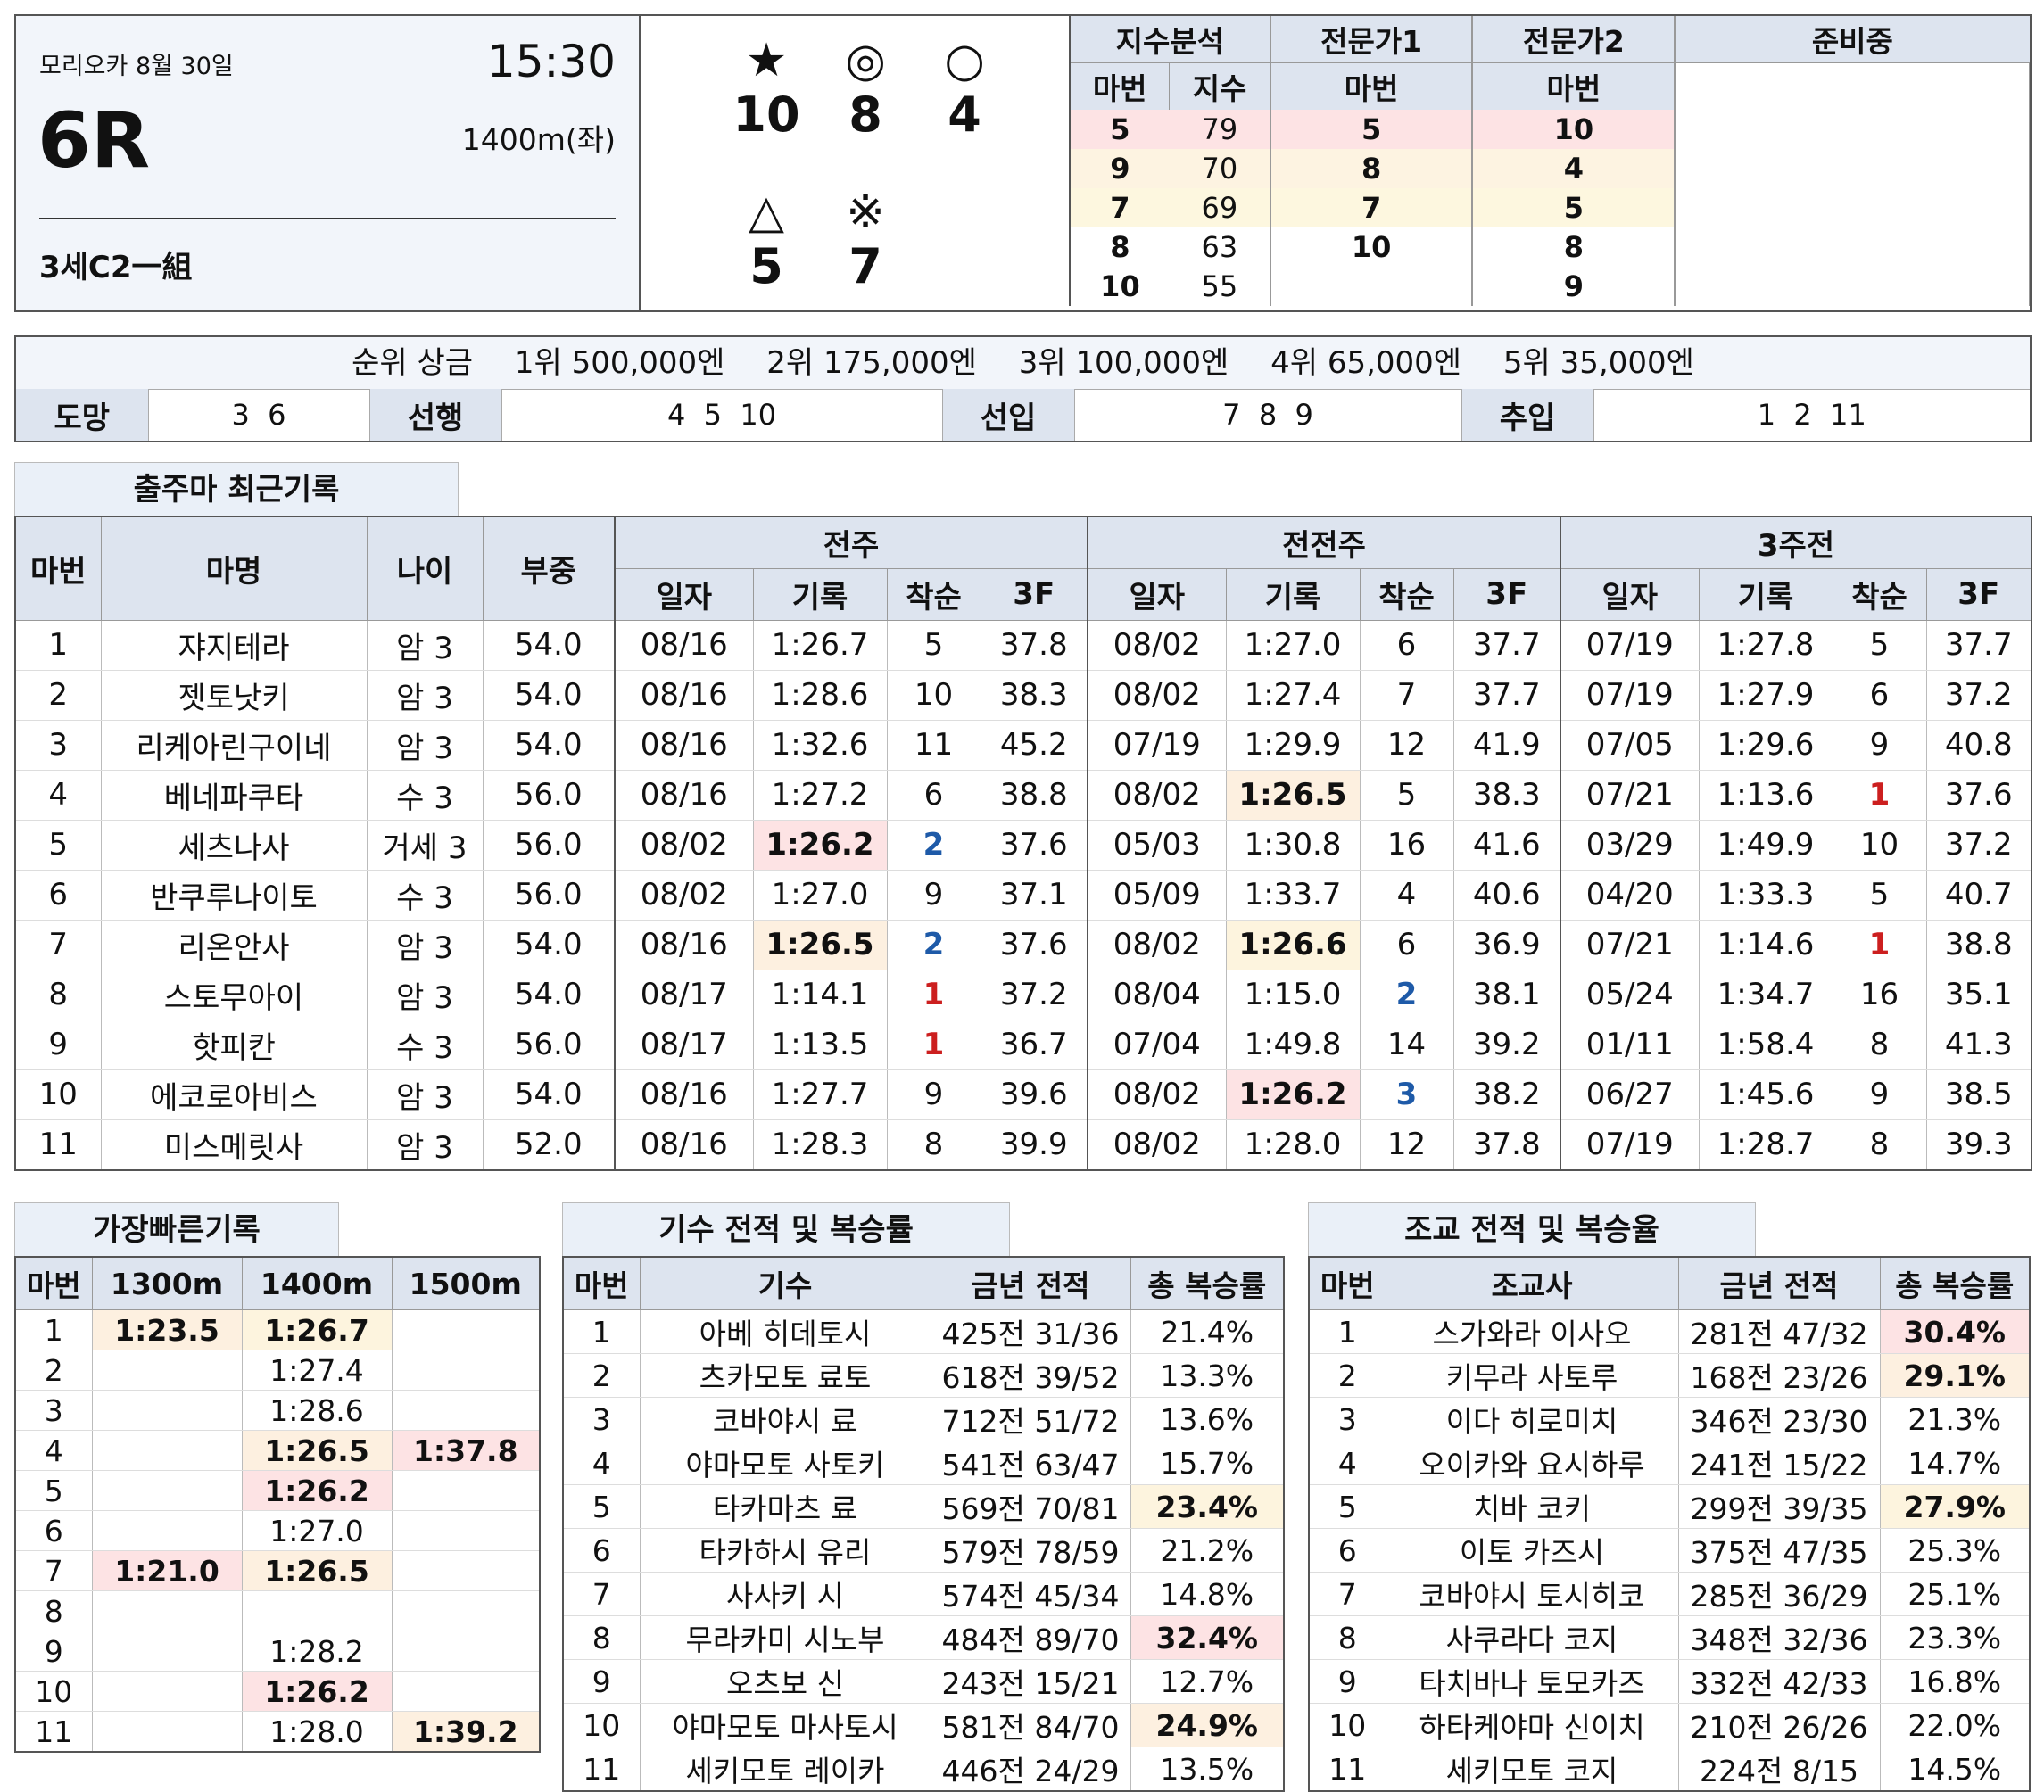 The height and width of the screenshot is (1792, 2044). Describe the element at coordinates (1979, 995) in the screenshot. I see `last-3f: 35.1` at that location.